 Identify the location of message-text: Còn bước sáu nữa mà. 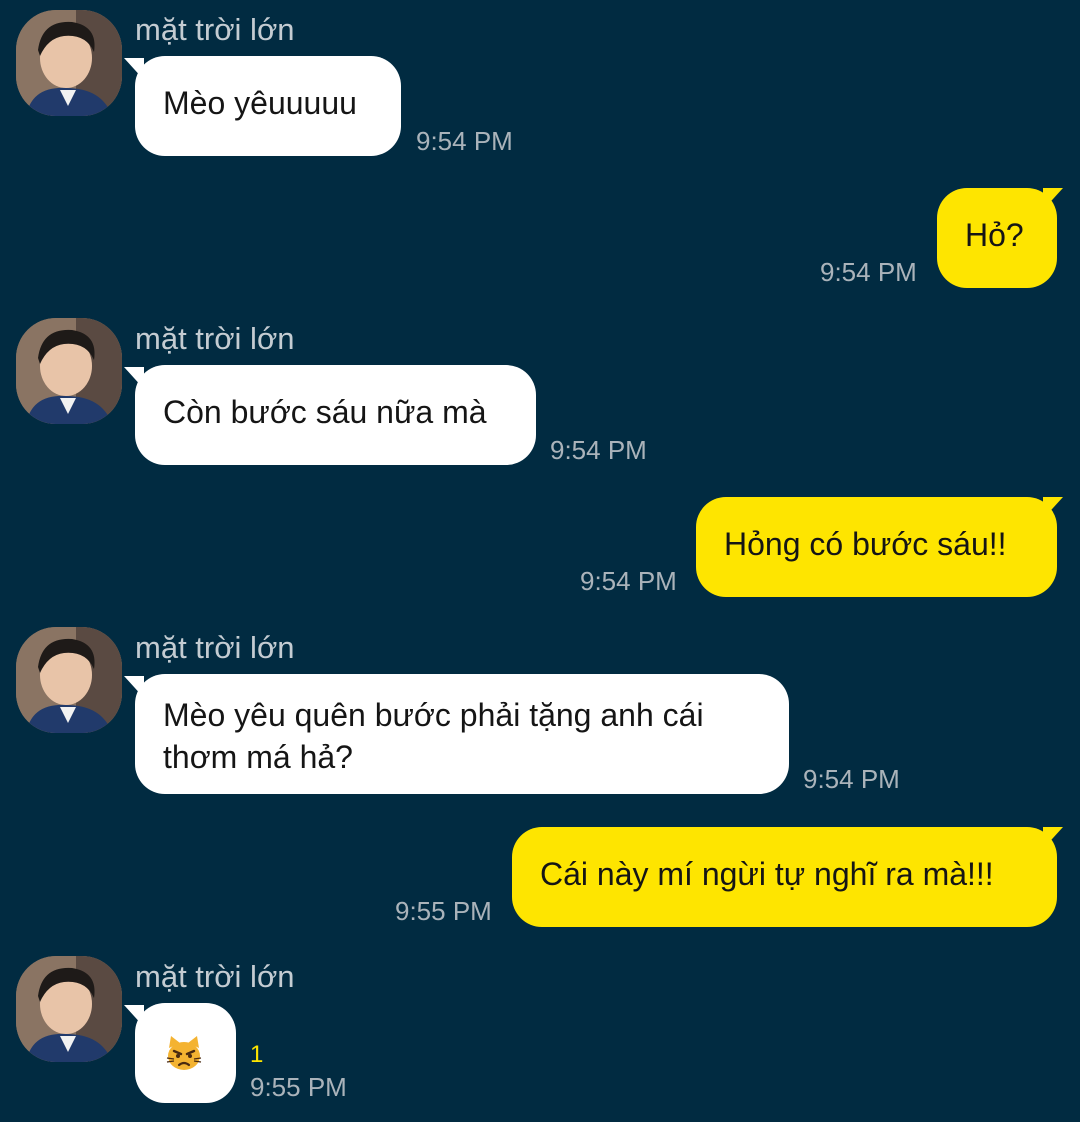
(325, 412).